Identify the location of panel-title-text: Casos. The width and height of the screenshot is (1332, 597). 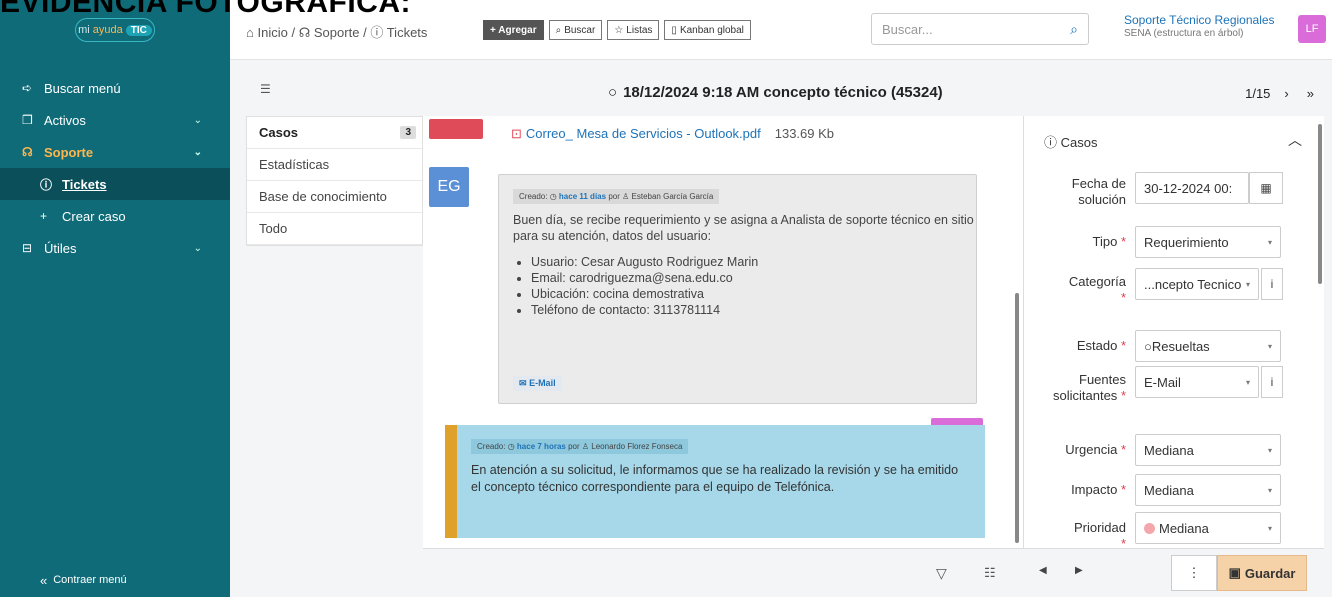
(1079, 142).